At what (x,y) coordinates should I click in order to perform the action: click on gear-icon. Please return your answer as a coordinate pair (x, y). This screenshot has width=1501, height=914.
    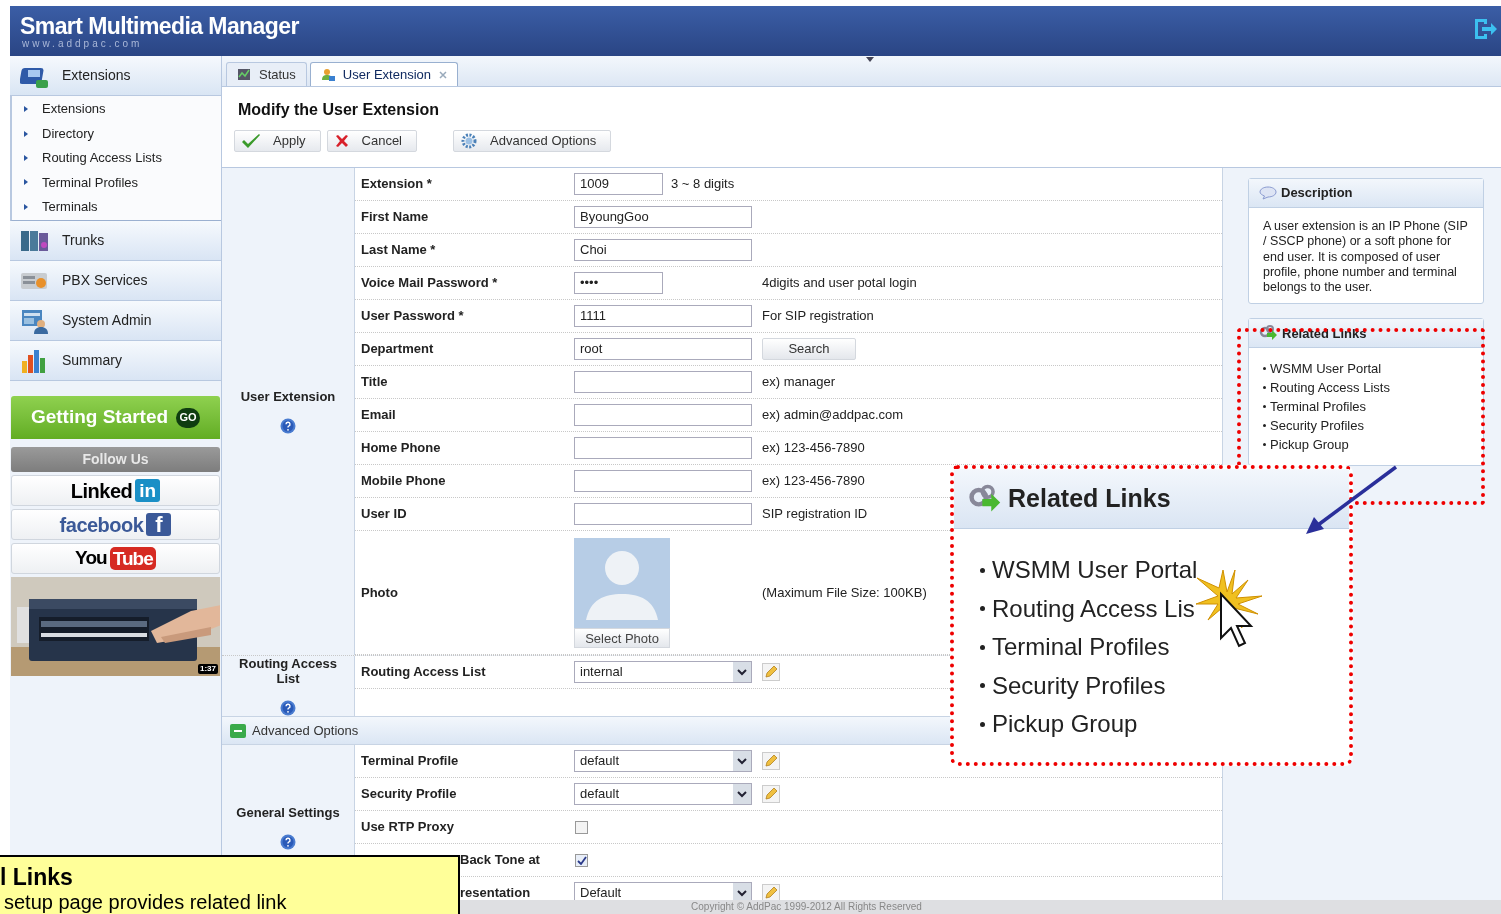
    Looking at the image, I should click on (469, 141).